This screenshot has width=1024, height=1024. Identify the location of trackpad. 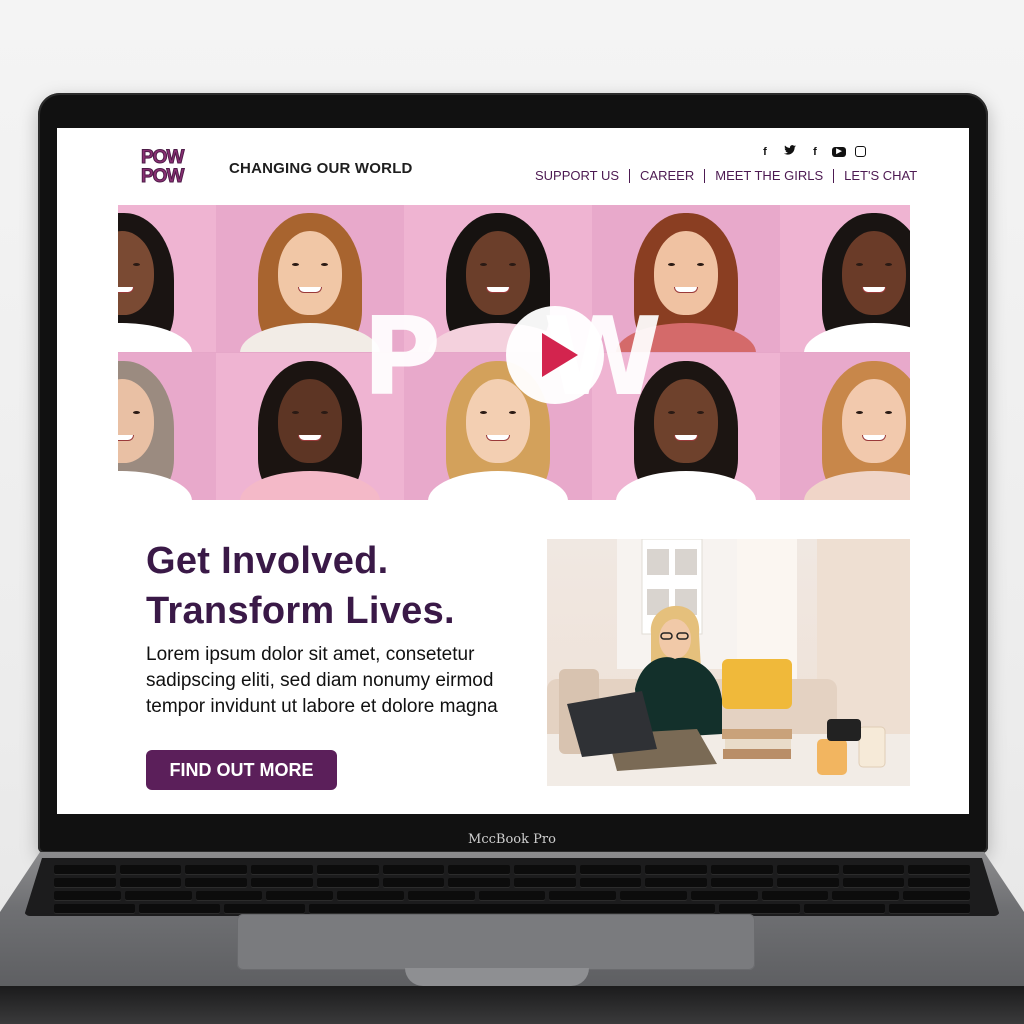
(496, 942).